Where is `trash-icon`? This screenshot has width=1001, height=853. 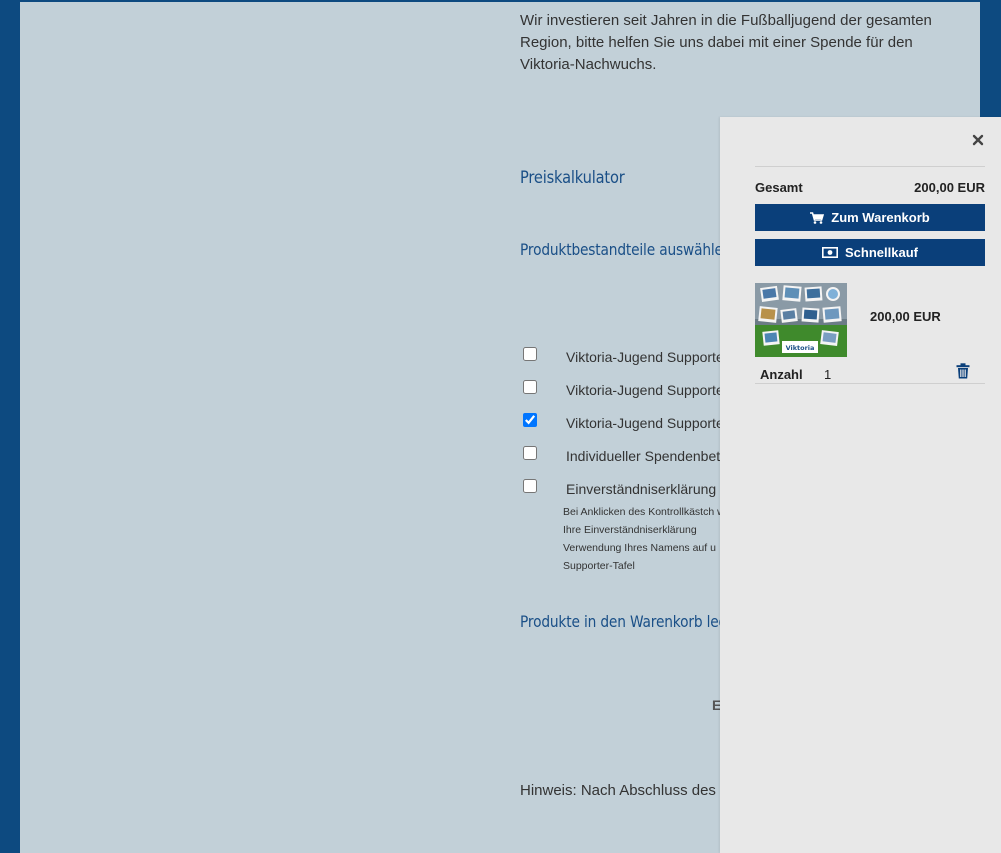 trash-icon is located at coordinates (964, 372).